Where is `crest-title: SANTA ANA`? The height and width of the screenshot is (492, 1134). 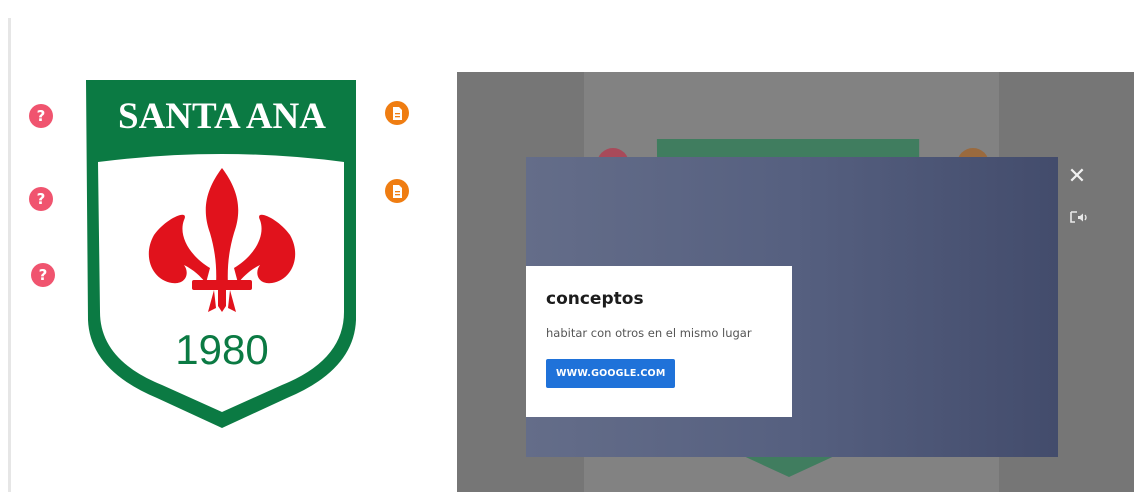
crest-title: SANTA ANA is located at coordinates (222, 116).